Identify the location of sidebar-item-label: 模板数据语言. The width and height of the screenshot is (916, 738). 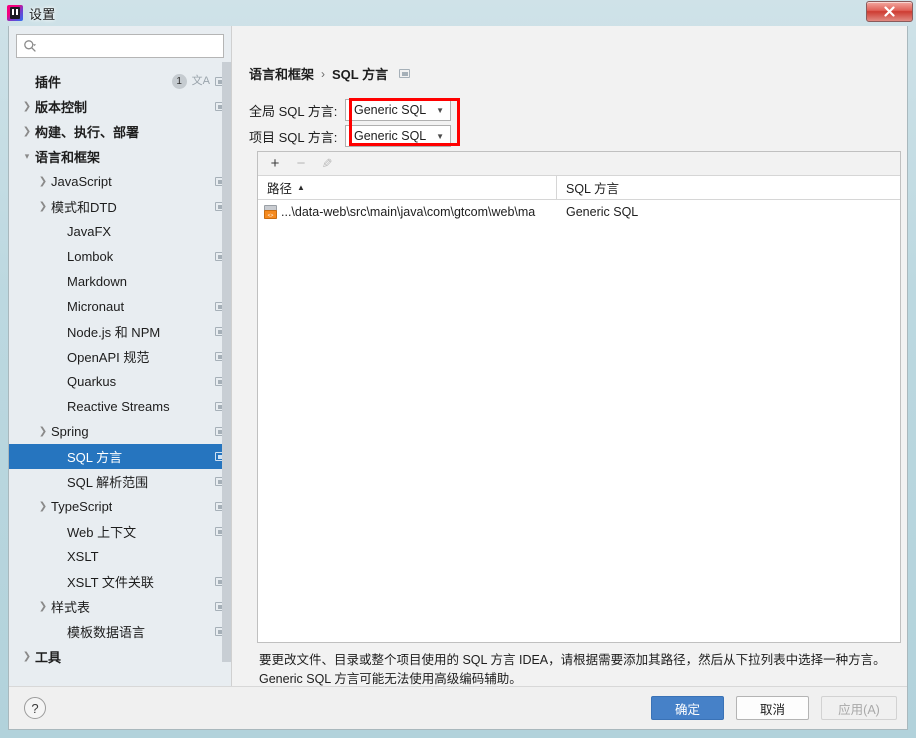
(106, 632).